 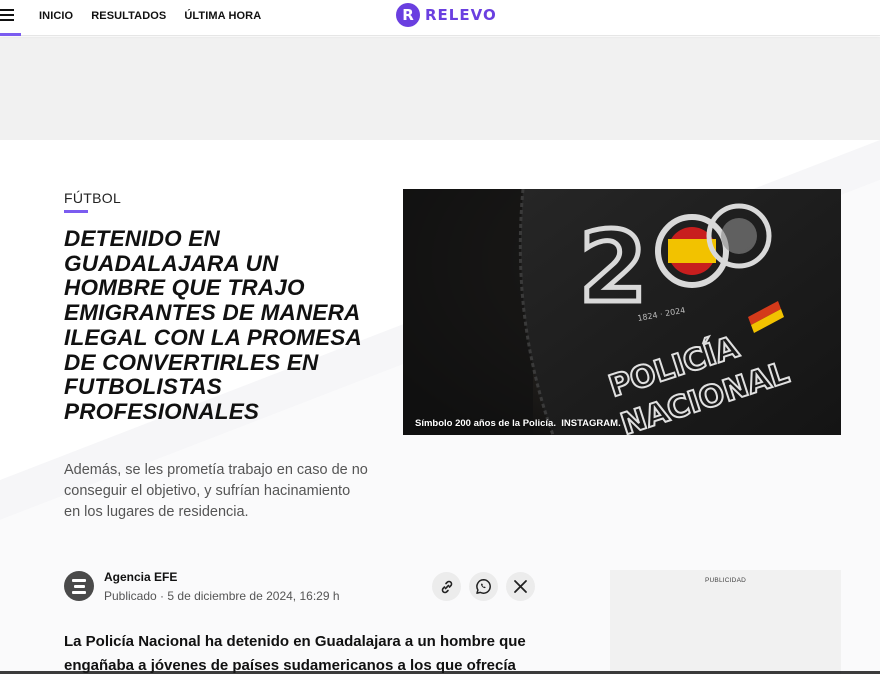 I want to click on x-icon, so click(x=520, y=586).